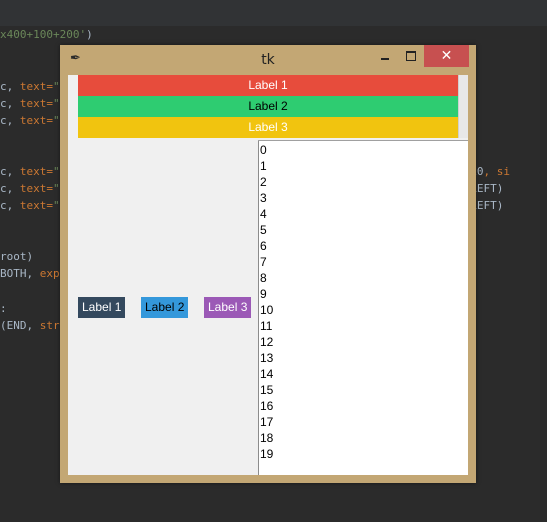 This screenshot has height=522, width=547. What do you see at coordinates (263, 198) in the screenshot?
I see `list-item: 3` at bounding box center [263, 198].